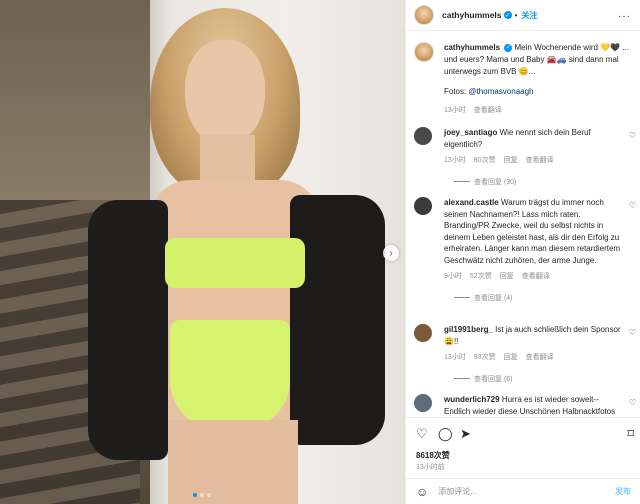 This screenshot has width=640, height=504. What do you see at coordinates (495, 182) in the screenshot?
I see `view-replies-label: 查看回复 (30)` at bounding box center [495, 182].